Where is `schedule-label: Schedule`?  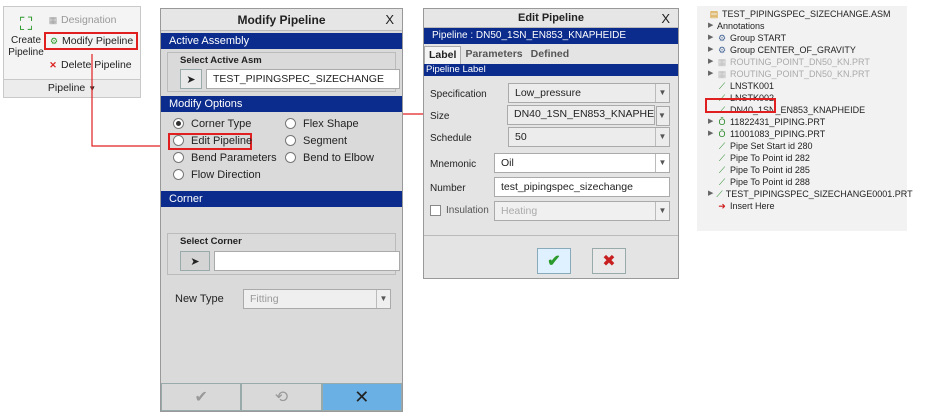 schedule-label: Schedule is located at coordinates (451, 138).